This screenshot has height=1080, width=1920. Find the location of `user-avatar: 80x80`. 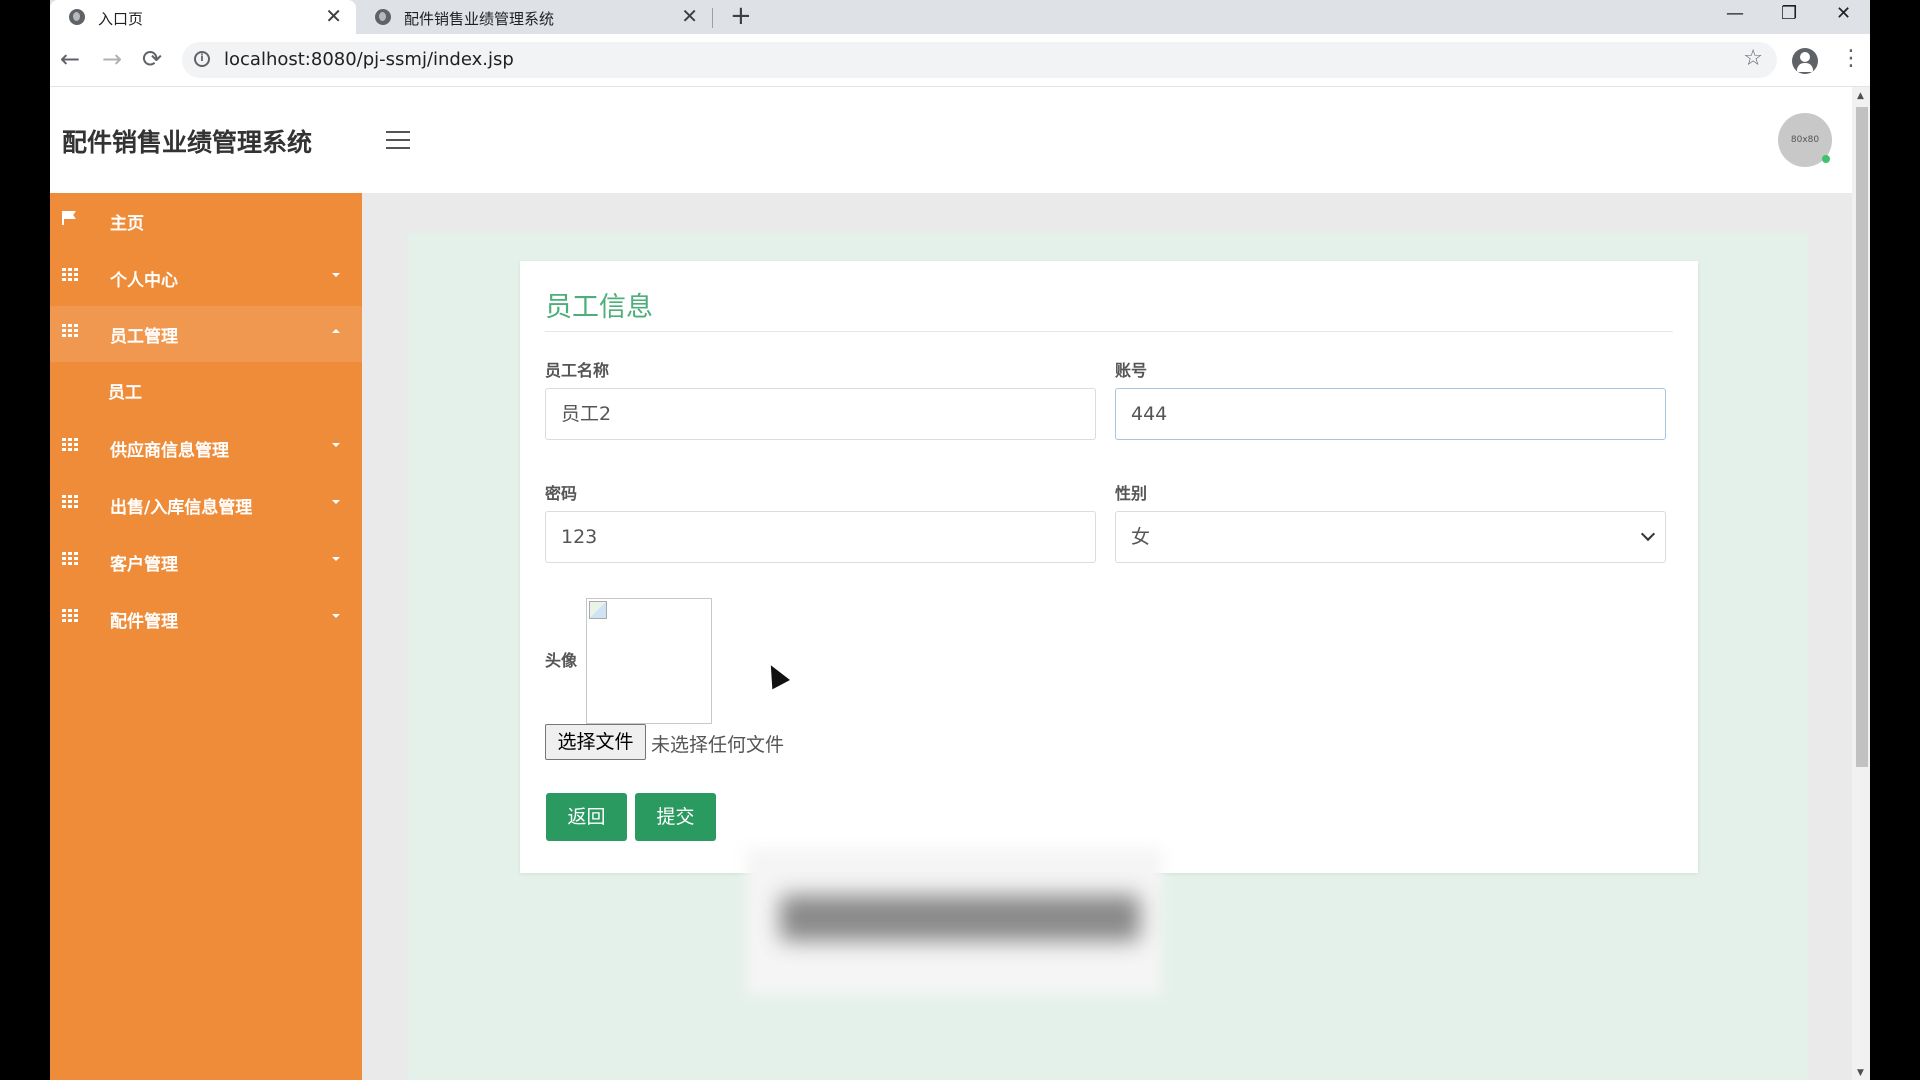

user-avatar: 80x80 is located at coordinates (1805, 140).